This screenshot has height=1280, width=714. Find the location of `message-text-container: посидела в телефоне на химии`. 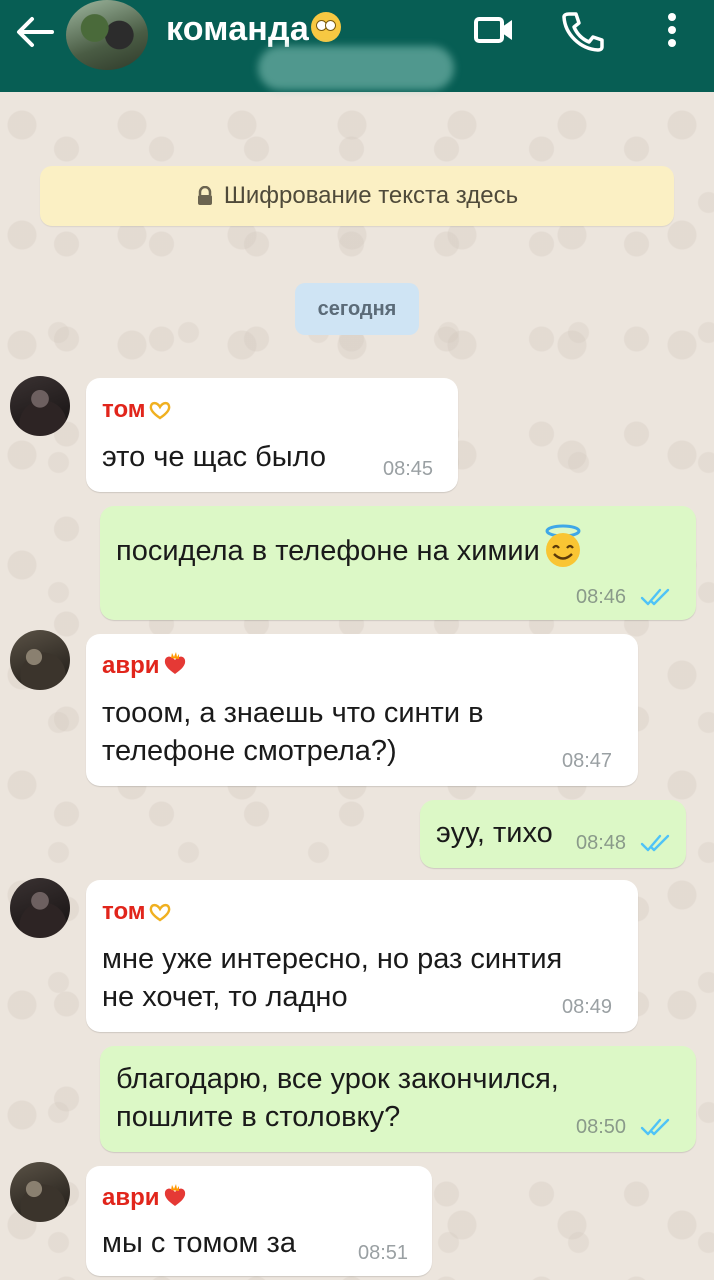

message-text-container: посидела в телефоне на химии is located at coordinates (351, 551).